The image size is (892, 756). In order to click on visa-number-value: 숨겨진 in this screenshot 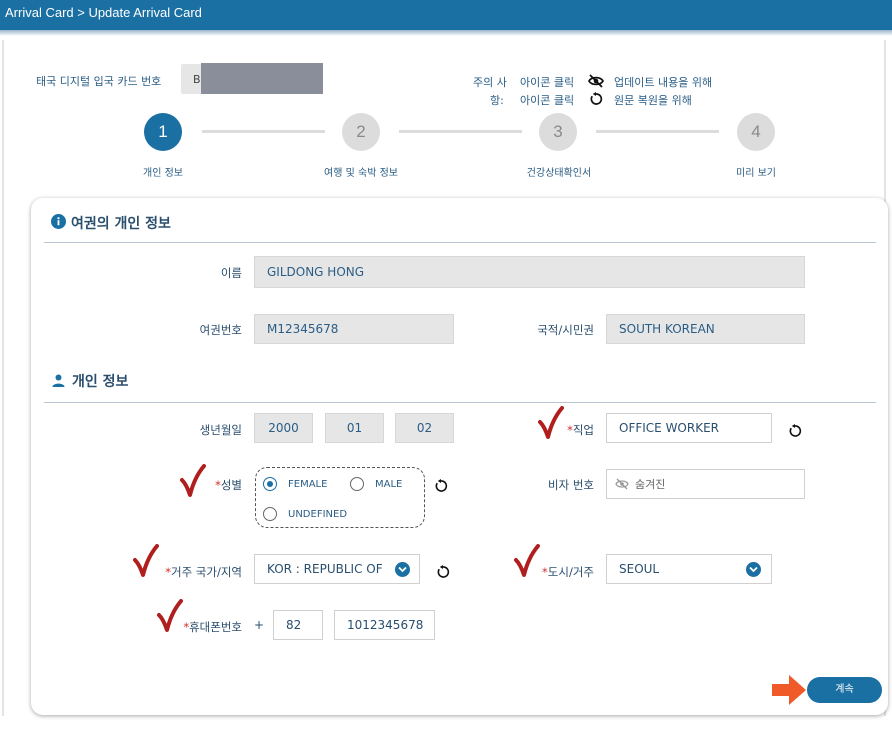, I will do `click(650, 484)`.